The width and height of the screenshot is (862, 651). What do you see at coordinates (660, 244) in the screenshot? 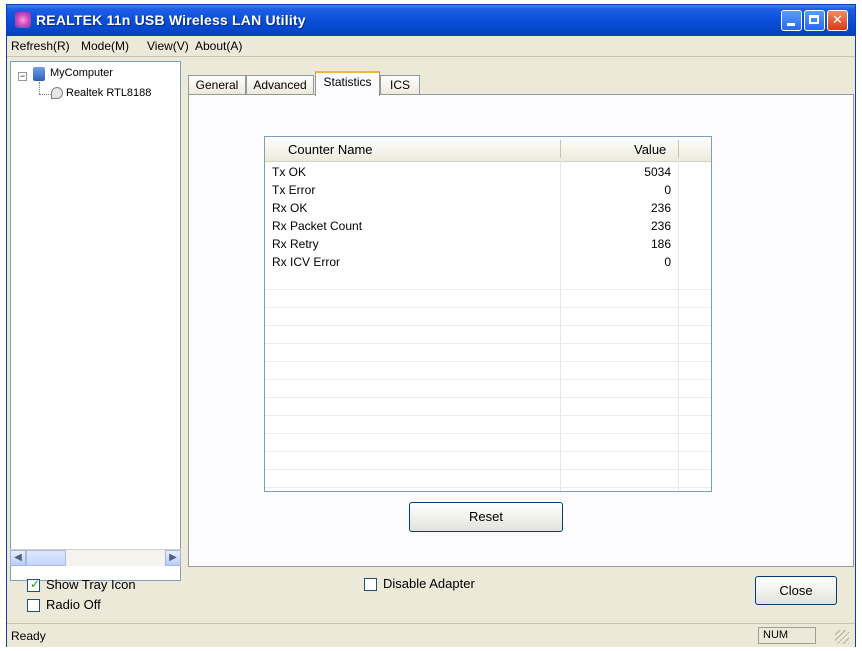
I see `counter-value: 186` at bounding box center [660, 244].